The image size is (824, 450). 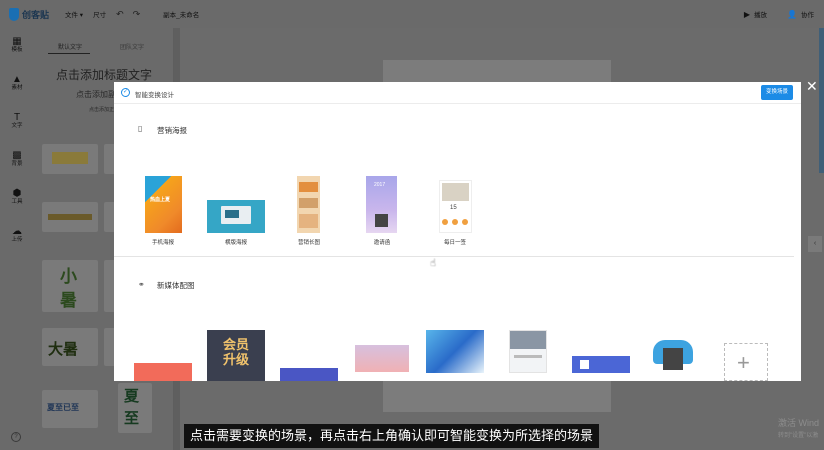 I want to click on tab-team-text: 团队文字, so click(x=132, y=46).